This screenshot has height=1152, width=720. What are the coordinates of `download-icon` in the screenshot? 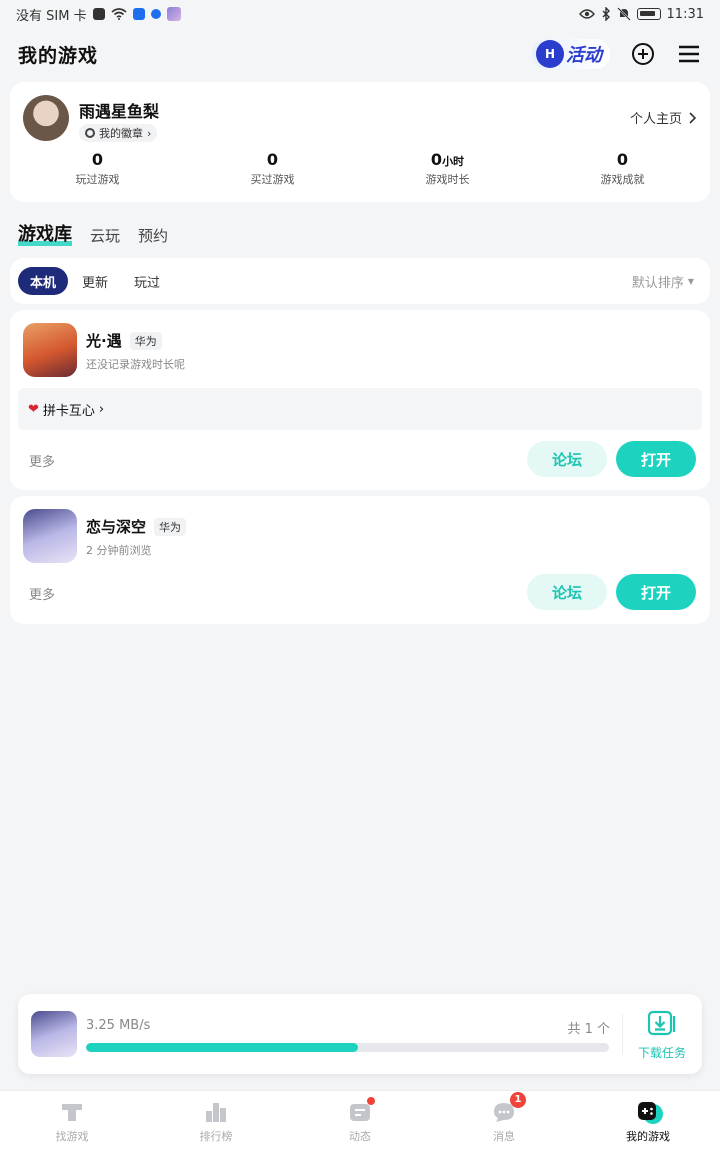 It's located at (661, 1023).